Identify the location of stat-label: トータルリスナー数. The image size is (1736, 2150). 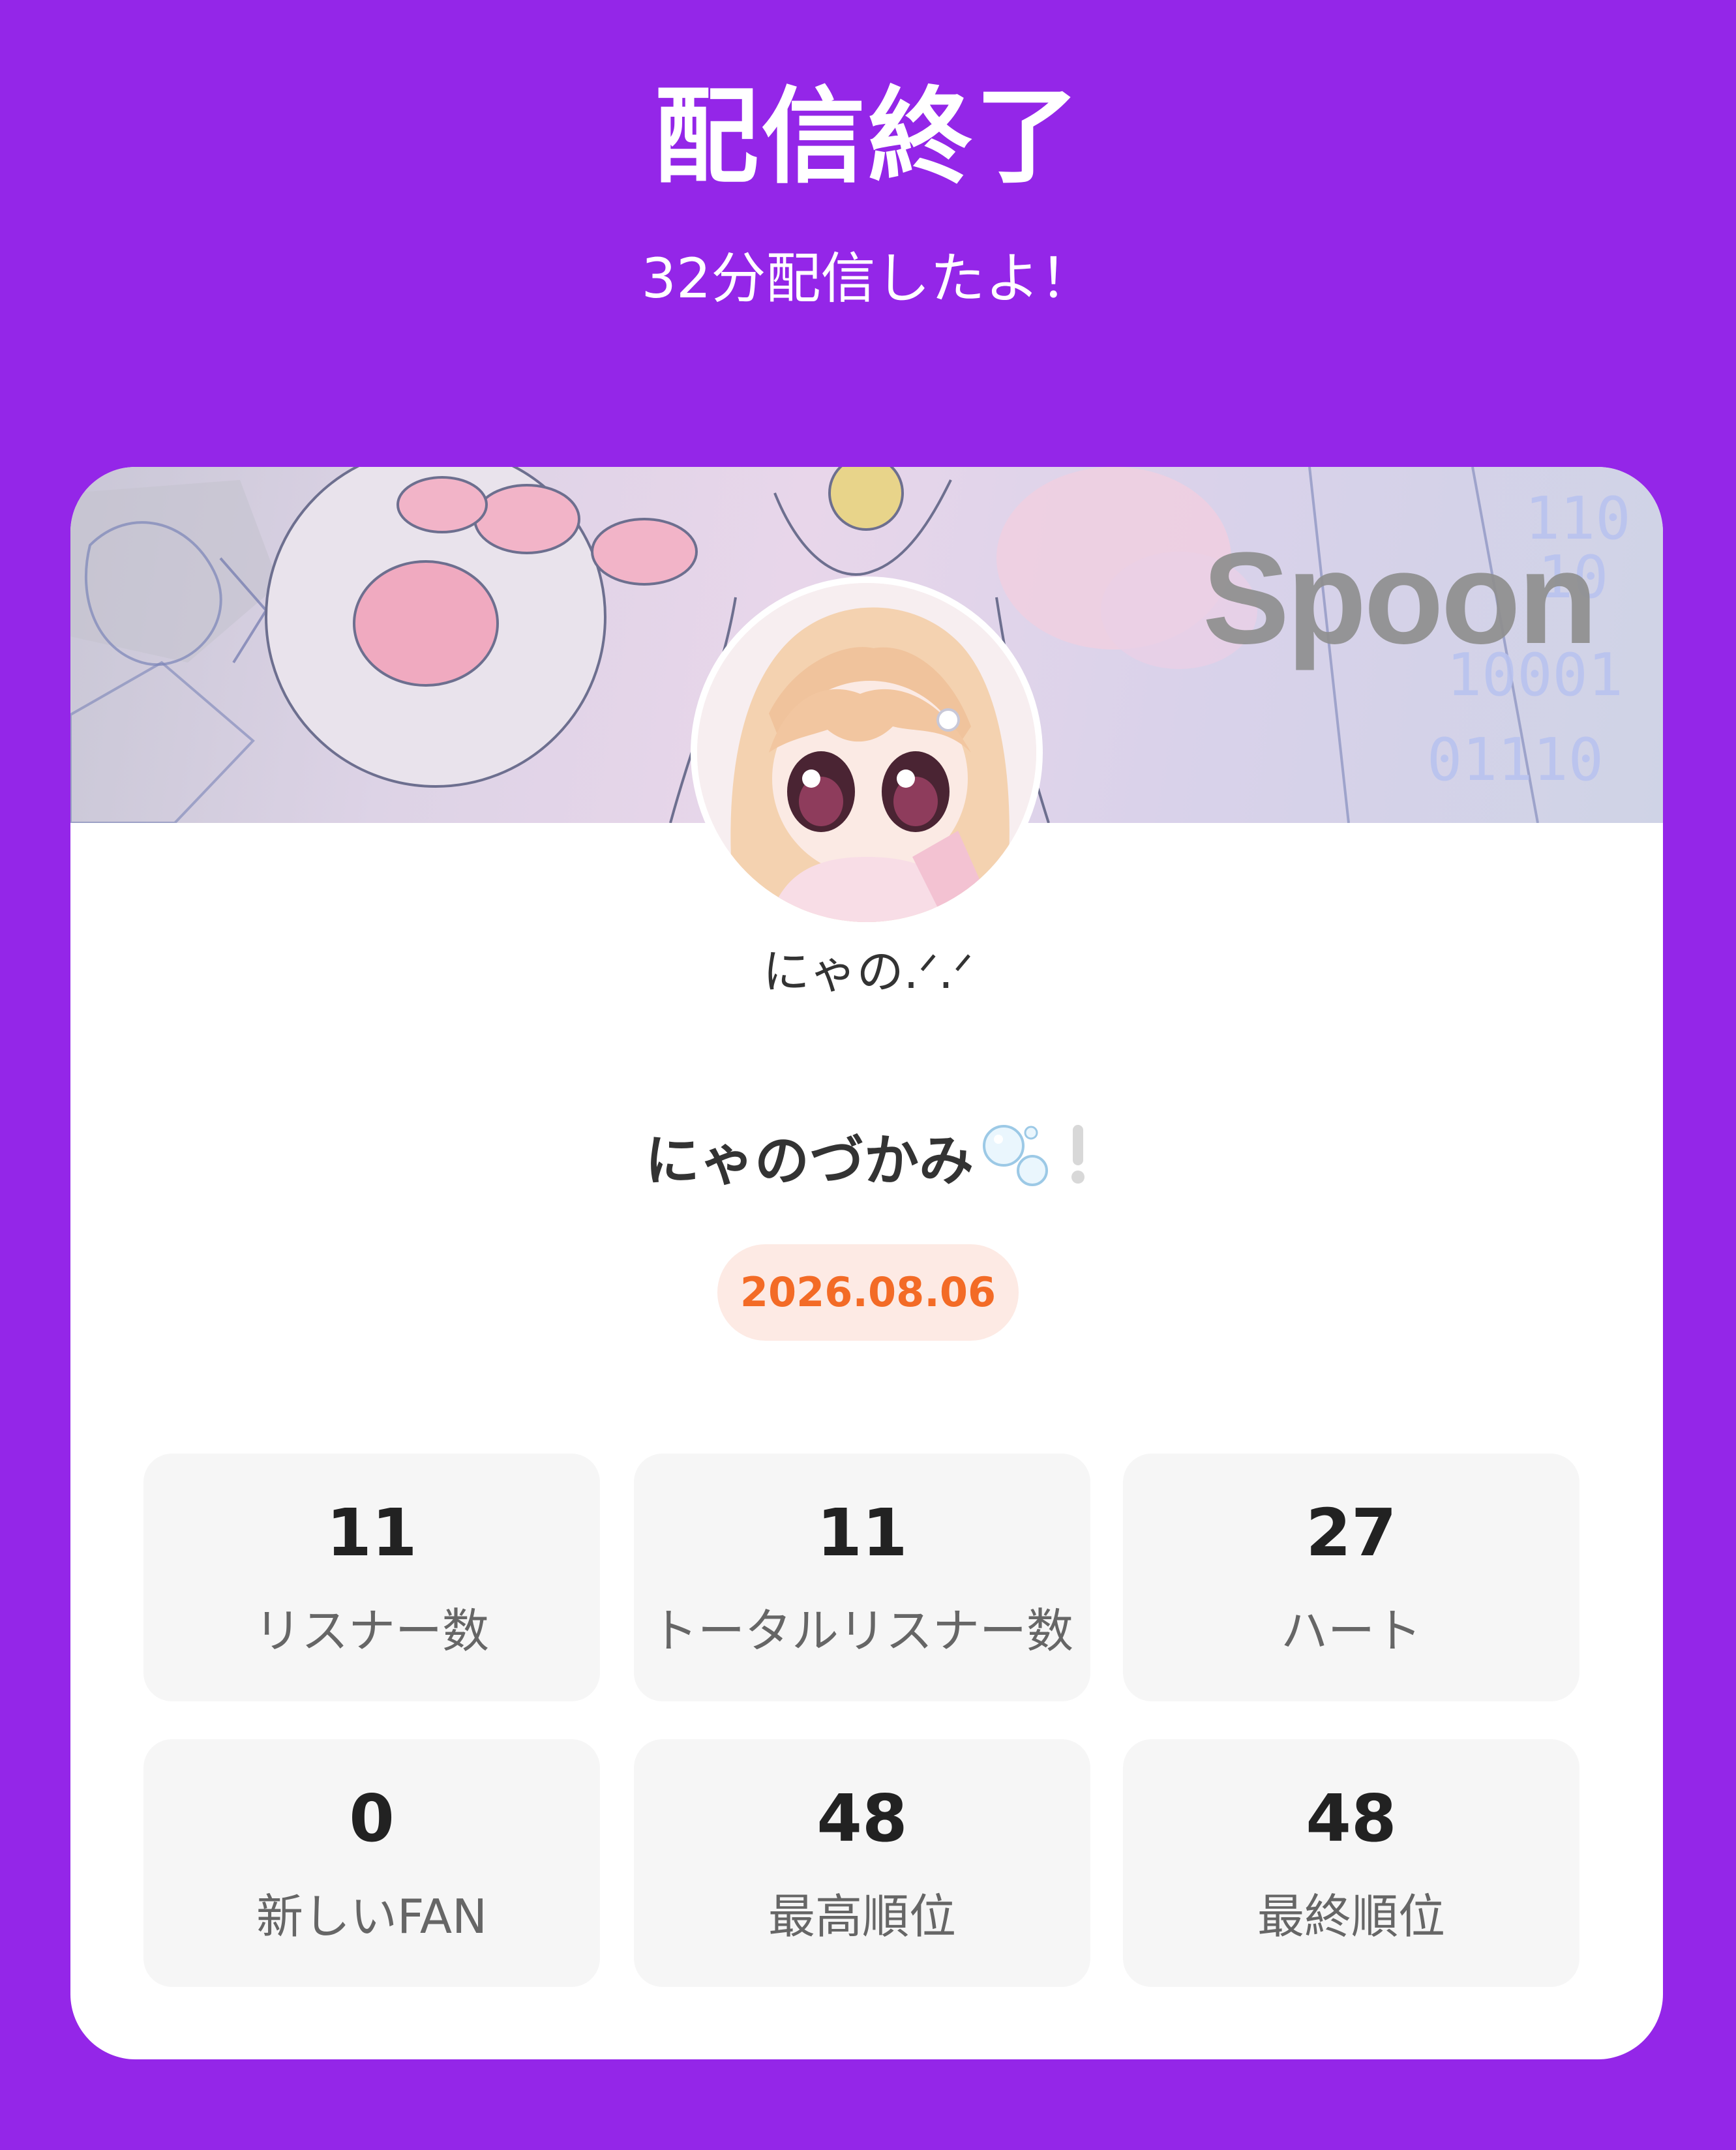
(861, 1631).